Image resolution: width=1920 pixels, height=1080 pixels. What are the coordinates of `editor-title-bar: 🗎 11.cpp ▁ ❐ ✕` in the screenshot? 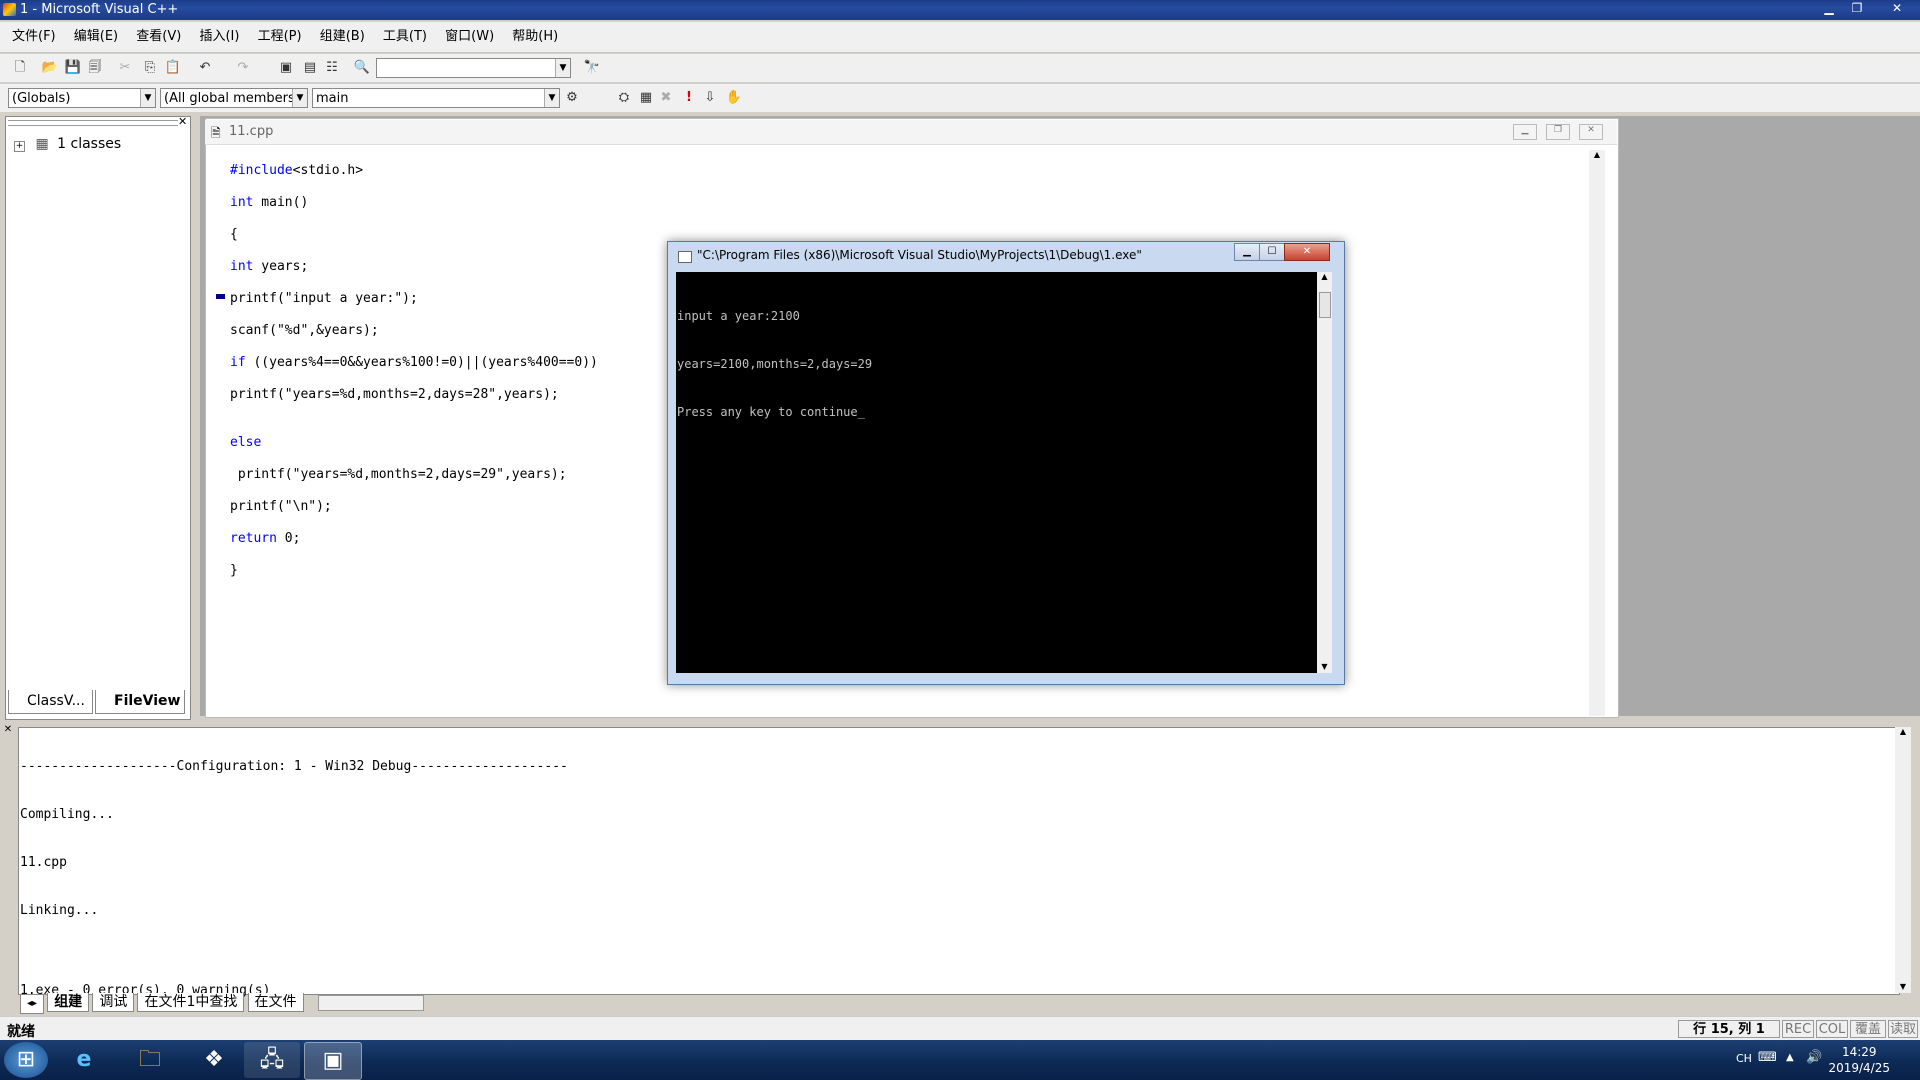 It's located at (911, 132).